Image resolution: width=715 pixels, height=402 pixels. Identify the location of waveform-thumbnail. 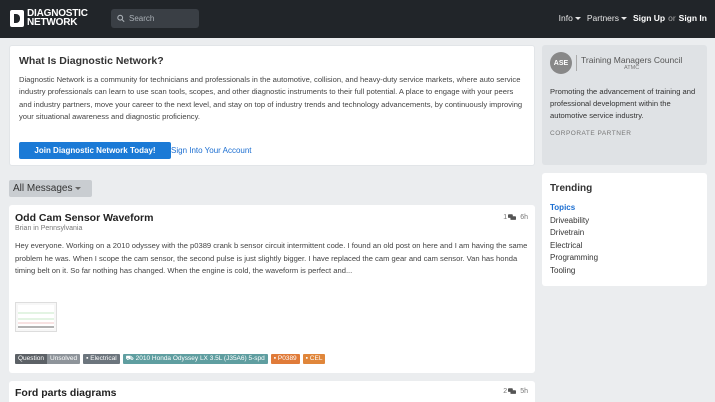
(36, 317).